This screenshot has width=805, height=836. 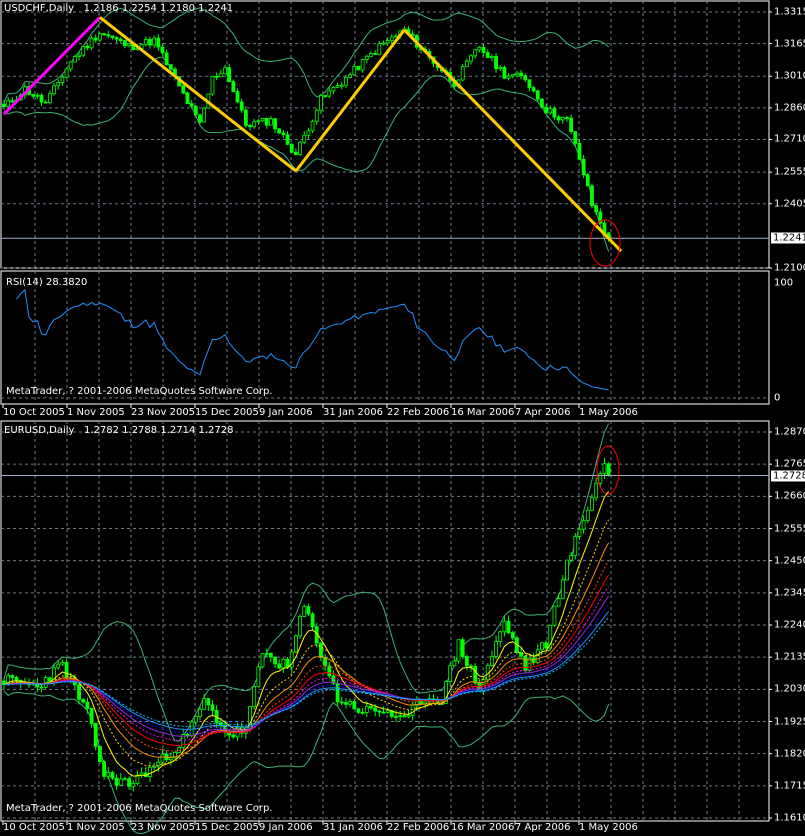 What do you see at coordinates (227, 412) in the screenshot?
I see `date-label-top: 15 Dec 2005` at bounding box center [227, 412].